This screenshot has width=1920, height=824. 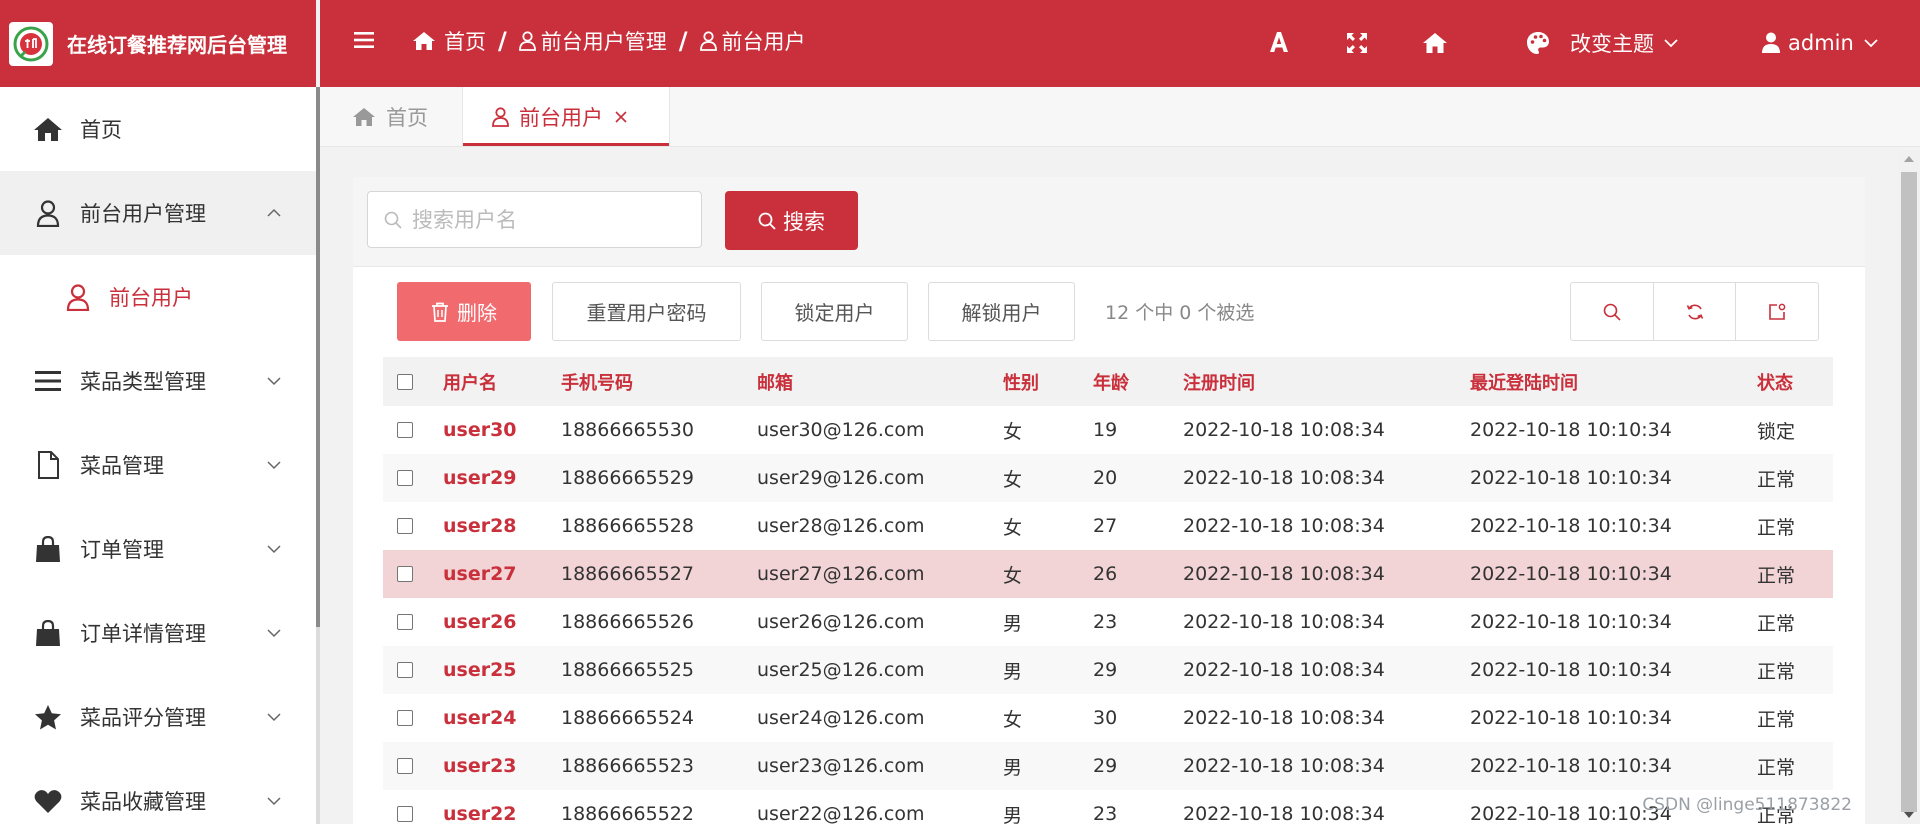 I want to click on sidebar-item-dish-rating-management: 菜品评分管理, so click(x=158, y=717).